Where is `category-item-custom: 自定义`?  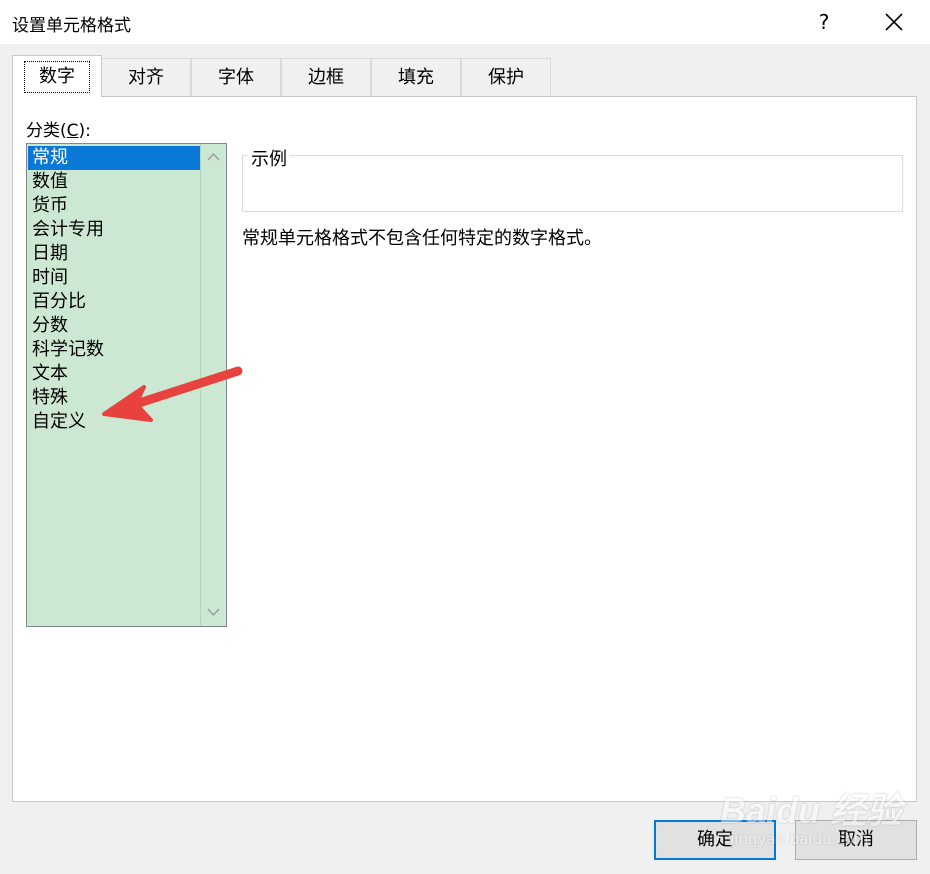
category-item-custom: 自定义 is located at coordinates (114, 422).